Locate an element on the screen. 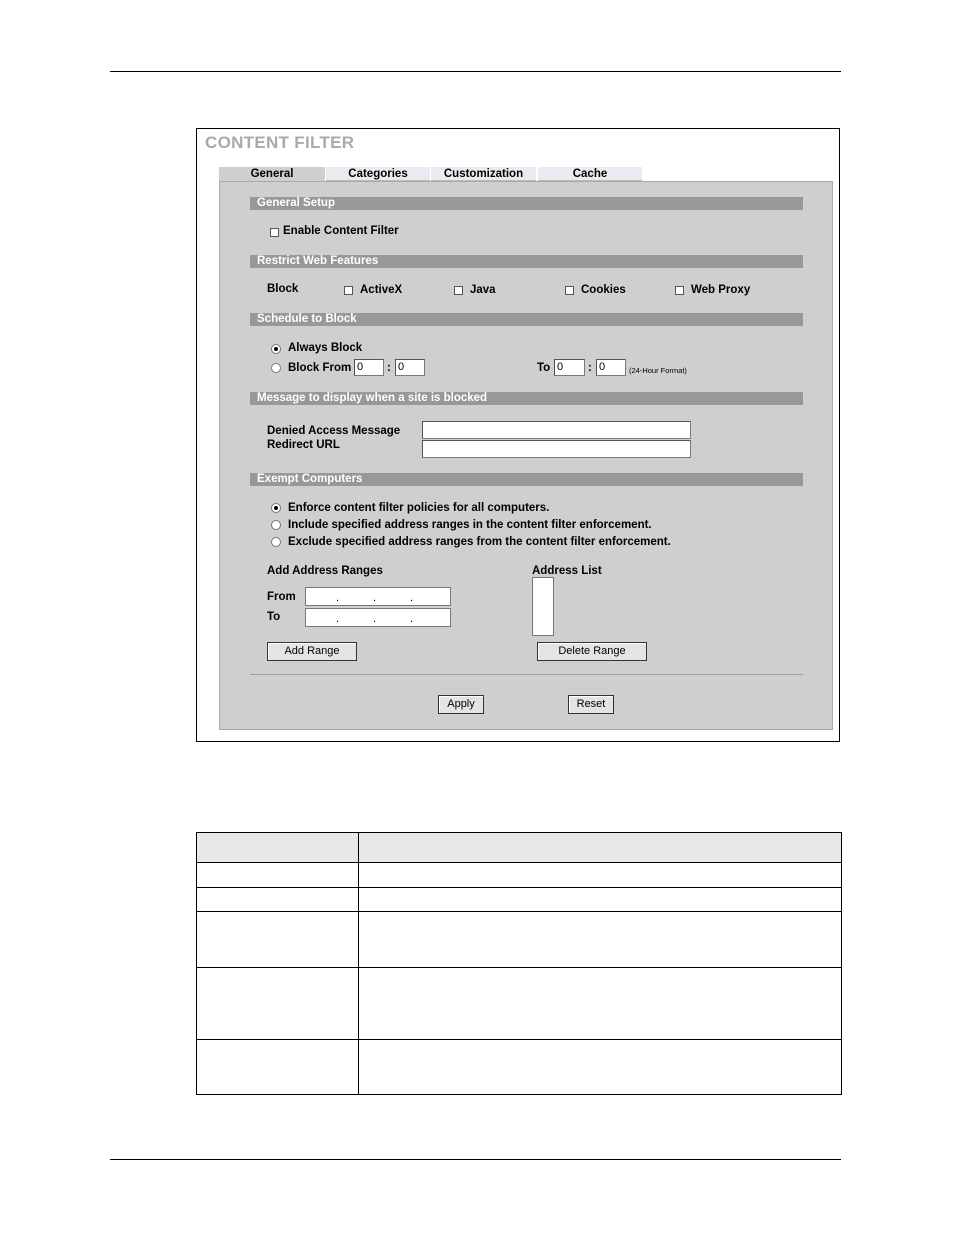  from-ip-label: From is located at coordinates (281, 597).